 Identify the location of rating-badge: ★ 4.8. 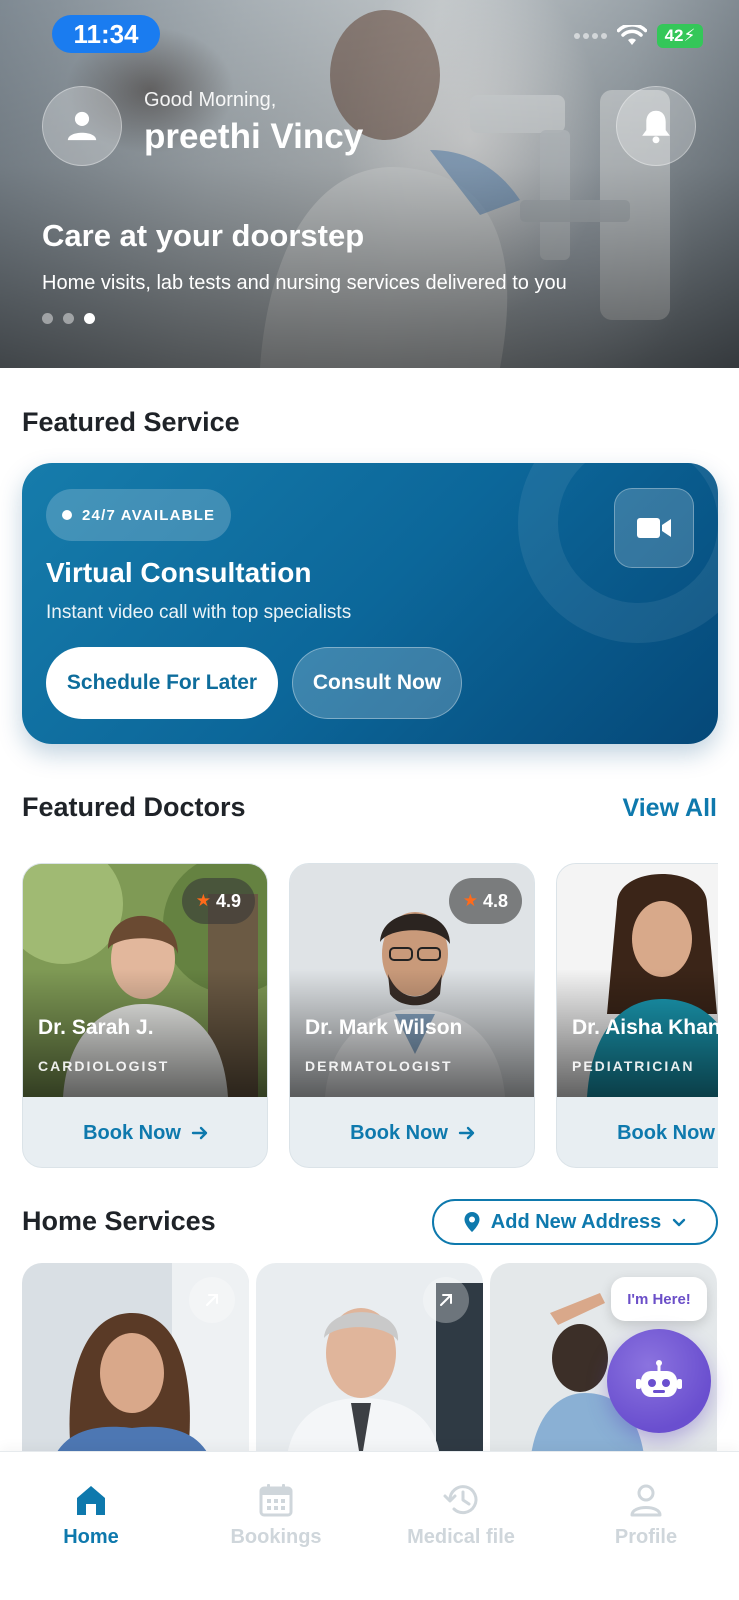
(485, 901).